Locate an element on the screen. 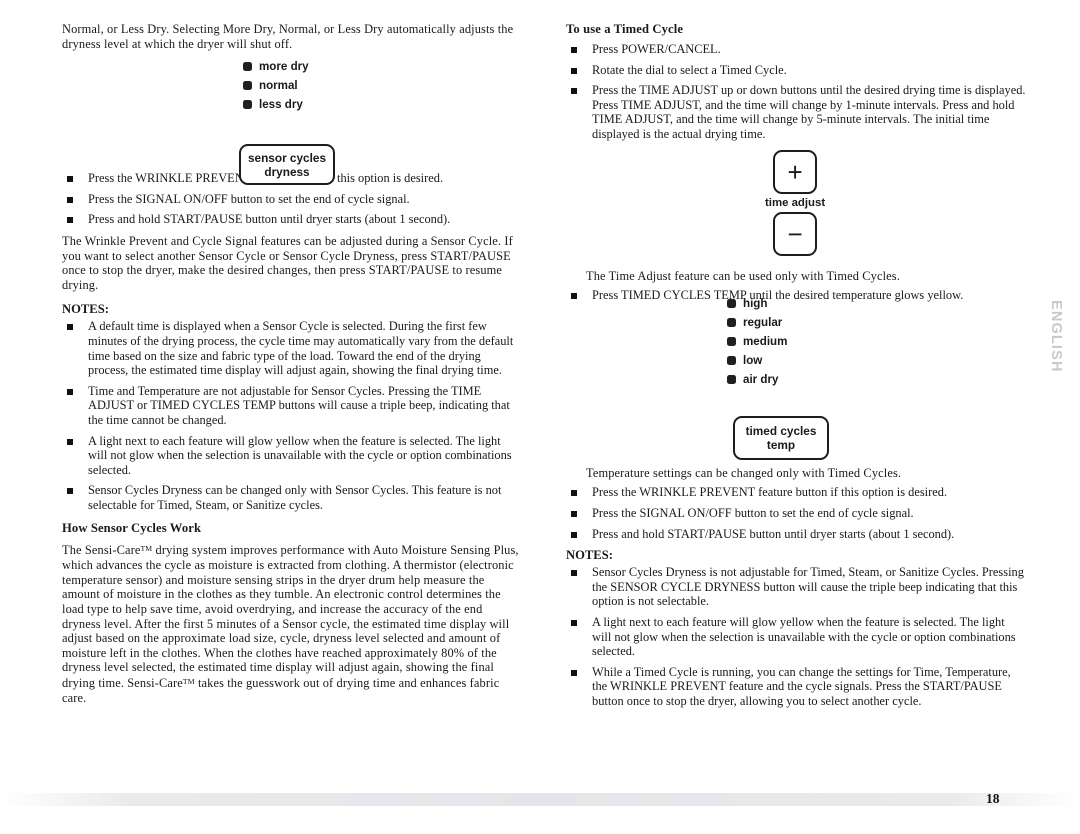 Image resolution: width=1080 pixels, height=834 pixels. plus-icon: + is located at coordinates (795, 172).